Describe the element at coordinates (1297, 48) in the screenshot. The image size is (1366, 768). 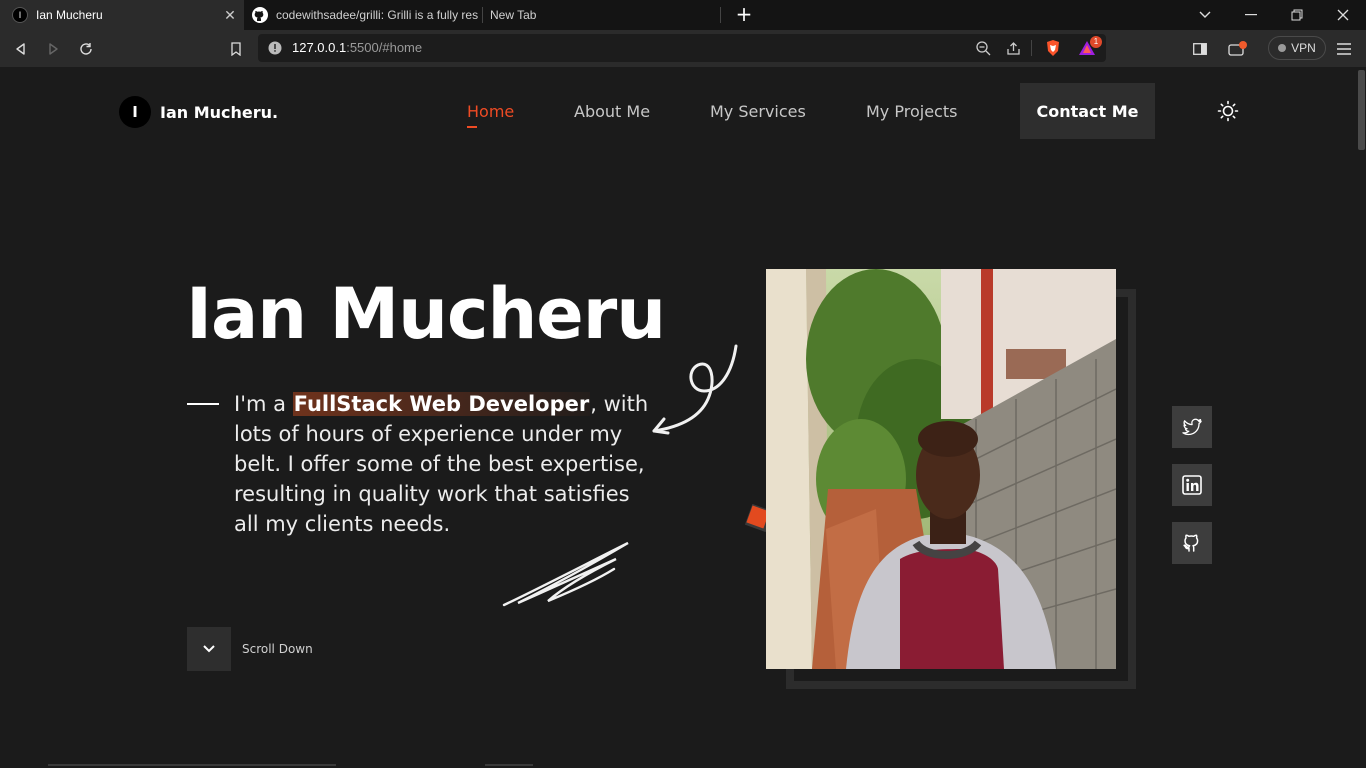
I see `vpn-button: VPN` at that location.